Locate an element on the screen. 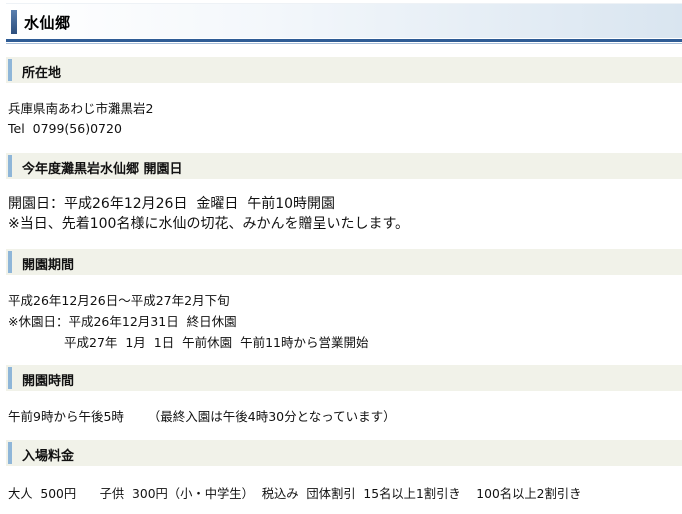  section-heading-location: 所在地 is located at coordinates (344, 70).